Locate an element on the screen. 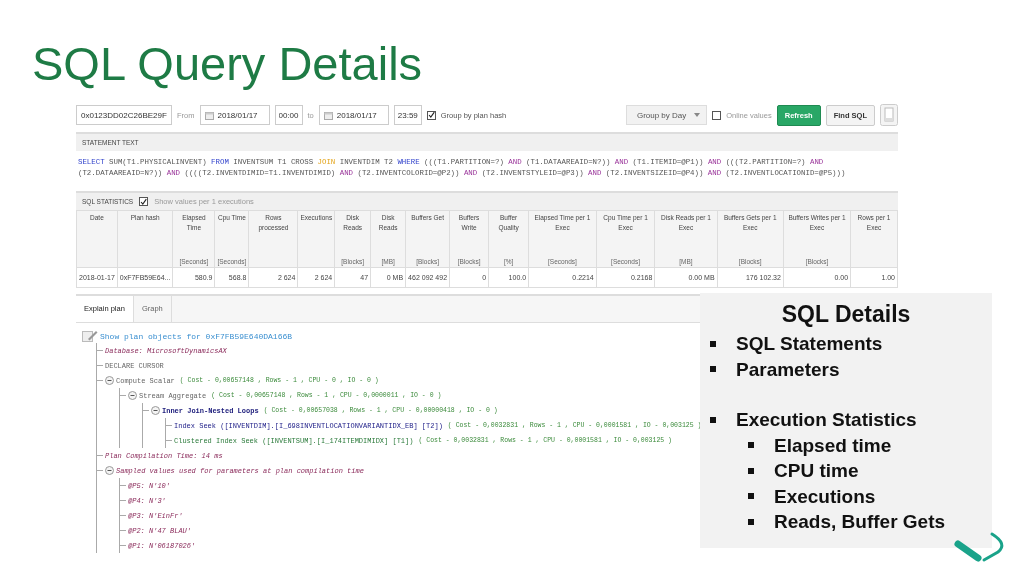 The image size is (1024, 576). caret-icon is located at coordinates (697, 115).